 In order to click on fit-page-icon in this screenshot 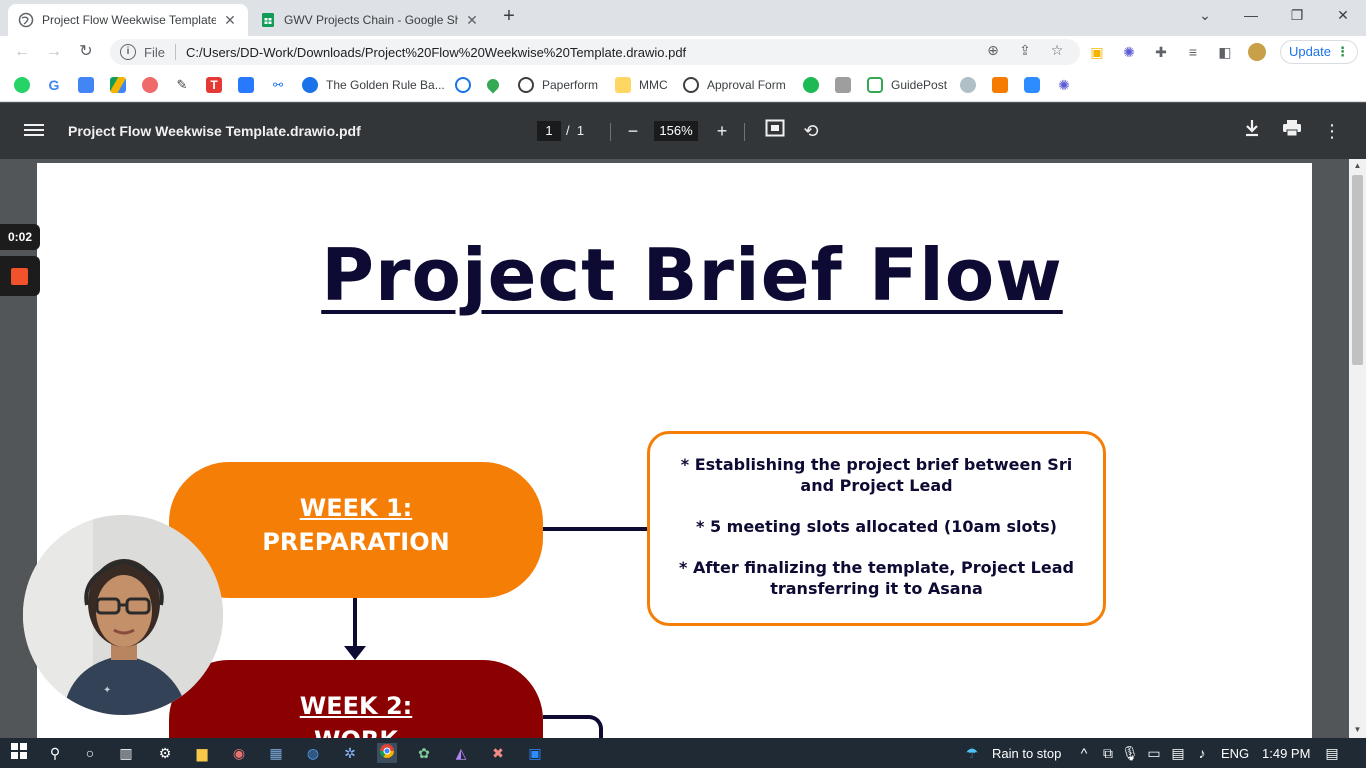, I will do `click(775, 131)`.